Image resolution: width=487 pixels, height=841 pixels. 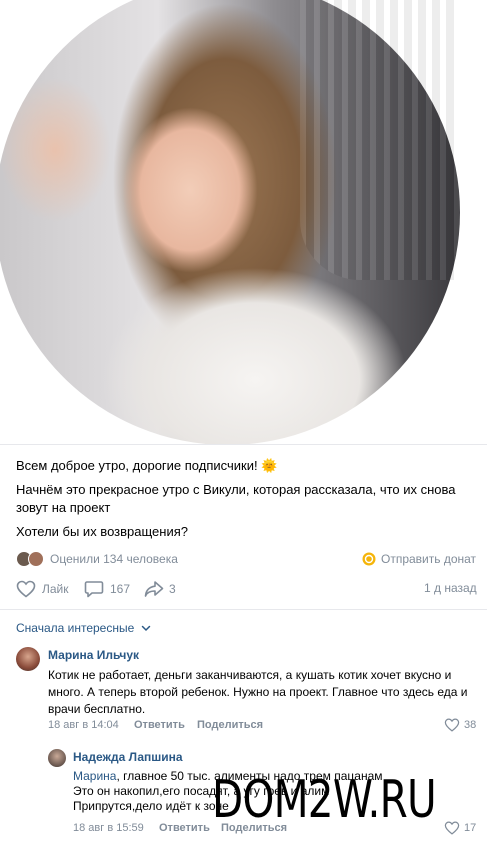 I want to click on post-time: 1 д назад, so click(x=450, y=588).